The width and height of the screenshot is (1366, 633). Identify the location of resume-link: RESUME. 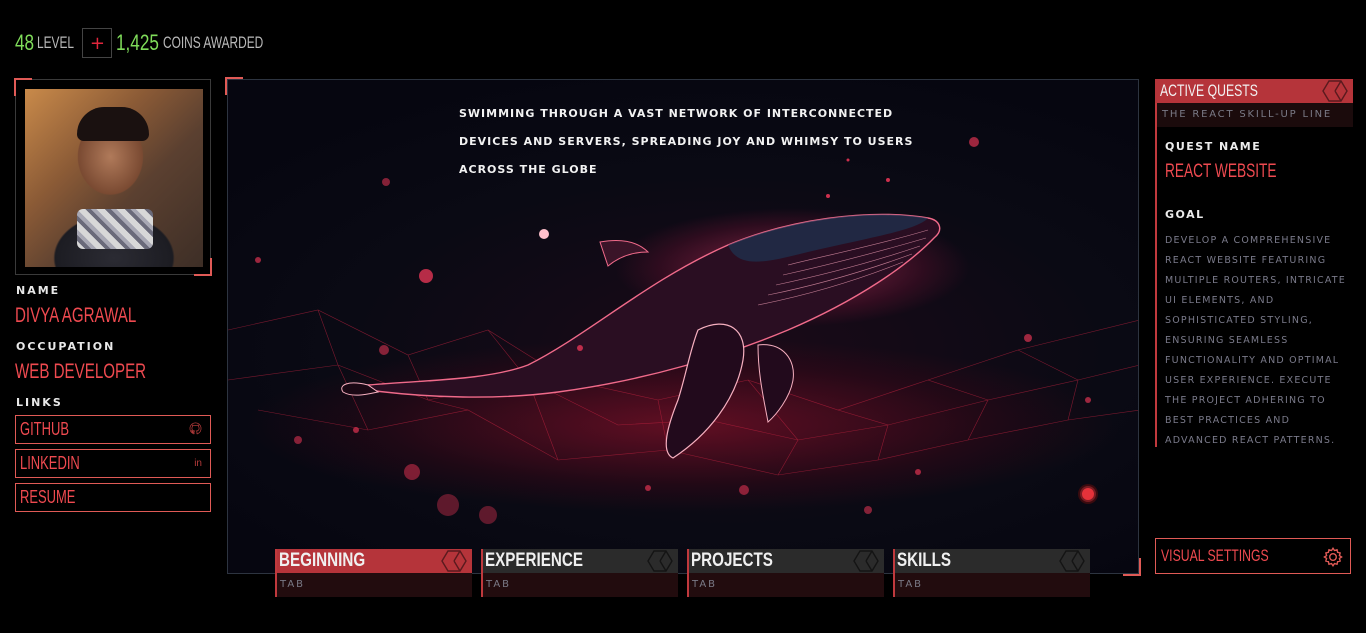
(113, 497).